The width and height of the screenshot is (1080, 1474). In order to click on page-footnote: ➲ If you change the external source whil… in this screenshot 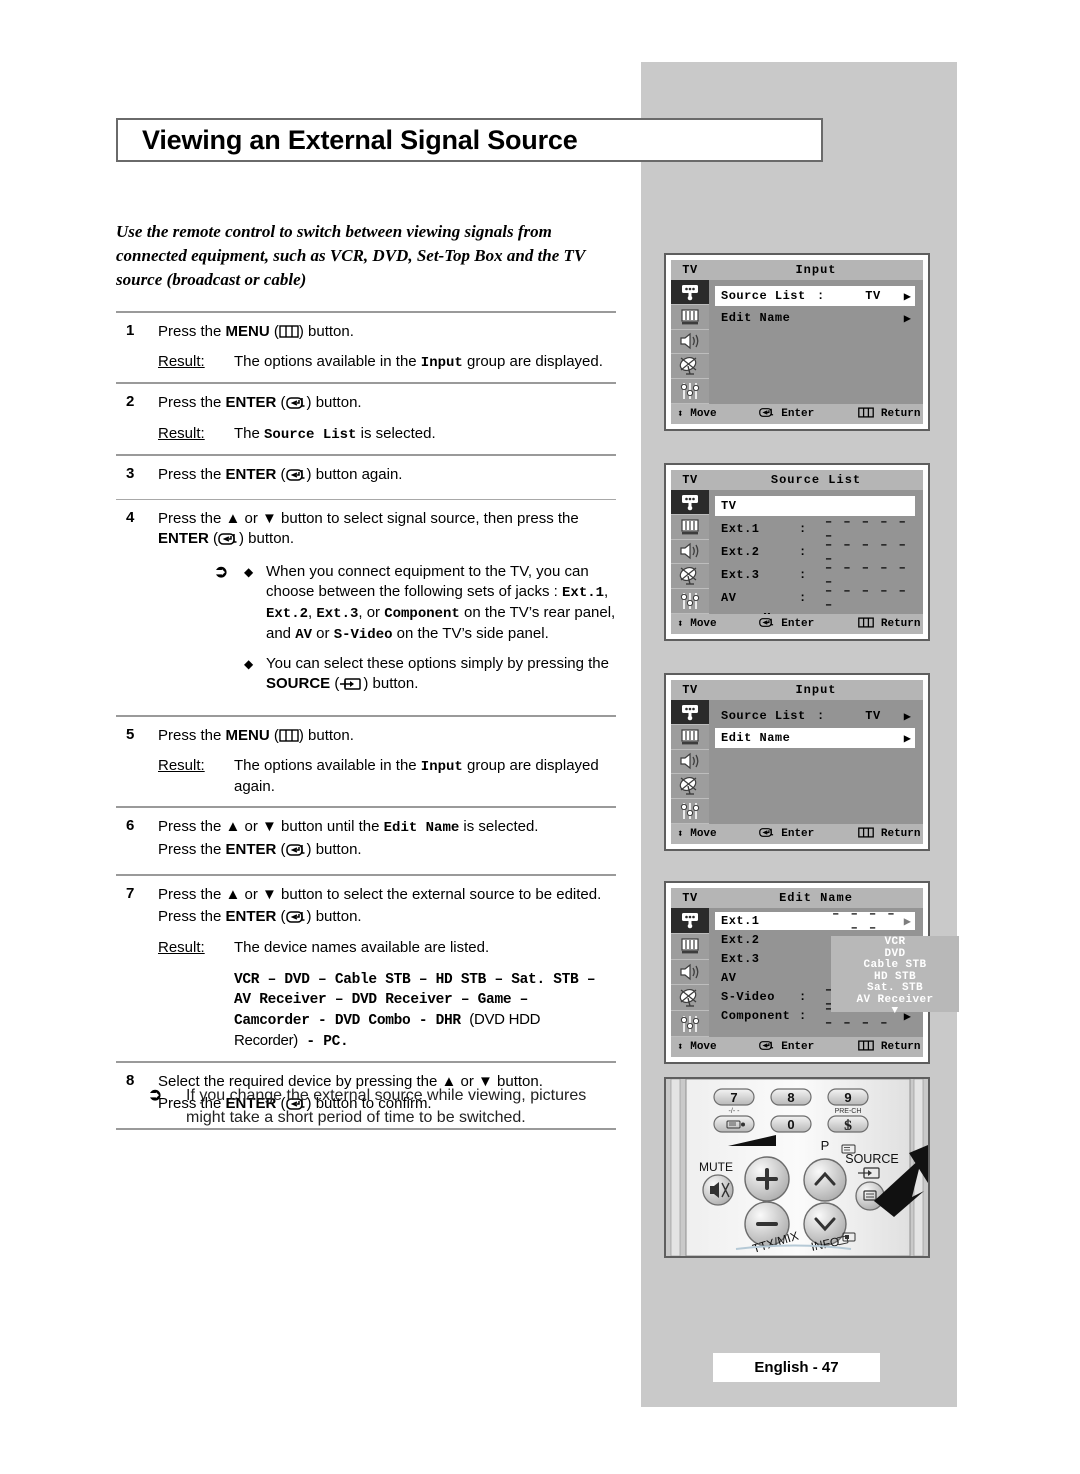, I will do `click(383, 1107)`.